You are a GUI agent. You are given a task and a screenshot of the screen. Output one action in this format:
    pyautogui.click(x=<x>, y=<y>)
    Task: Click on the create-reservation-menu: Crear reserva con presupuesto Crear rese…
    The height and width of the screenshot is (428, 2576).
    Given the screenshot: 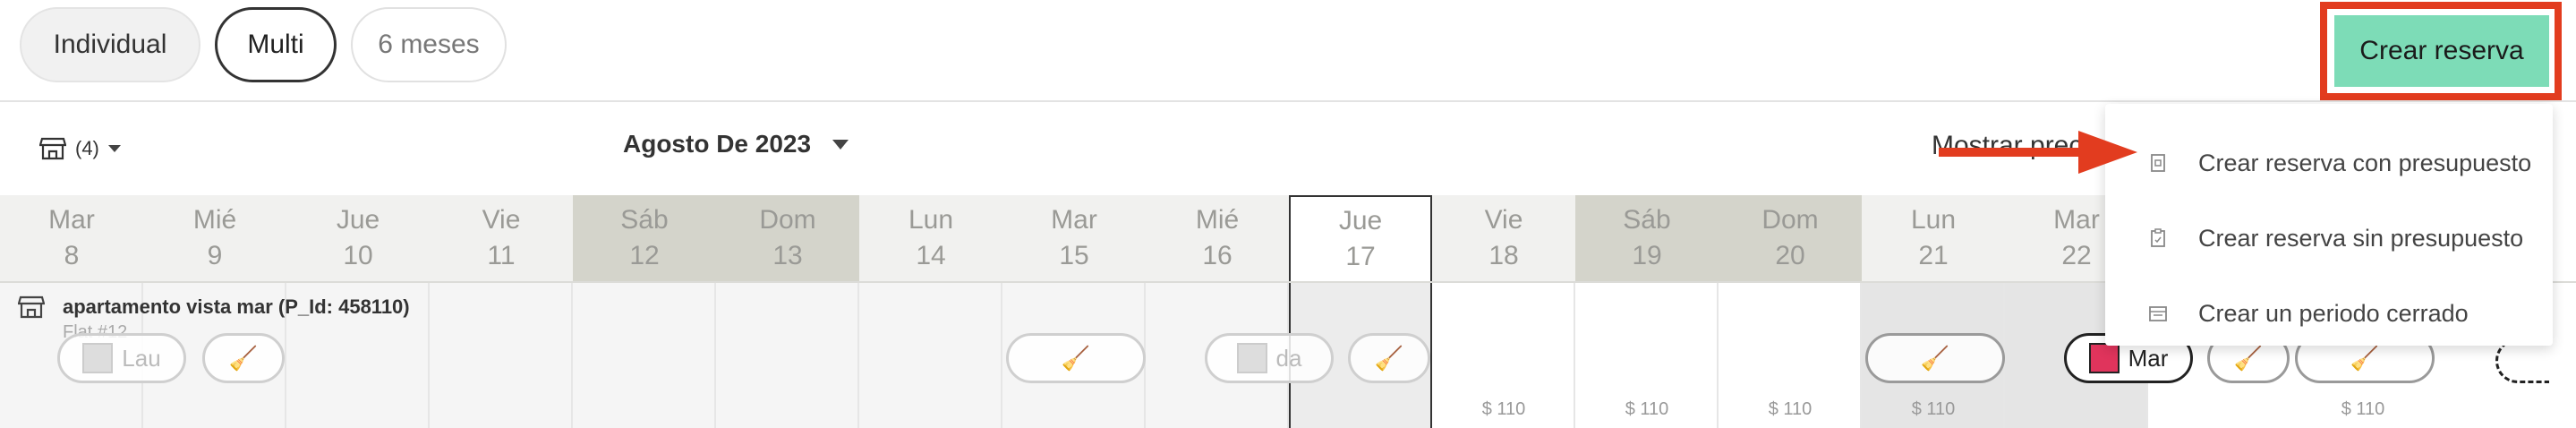 What is the action you would take?
    pyautogui.click(x=2329, y=225)
    